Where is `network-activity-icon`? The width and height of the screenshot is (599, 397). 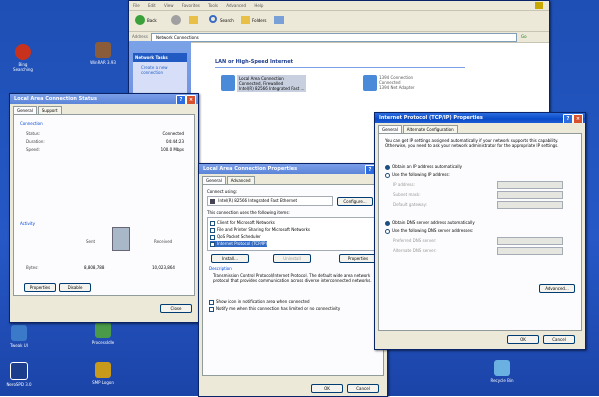
network-activity-icon is located at coordinates (121, 239).